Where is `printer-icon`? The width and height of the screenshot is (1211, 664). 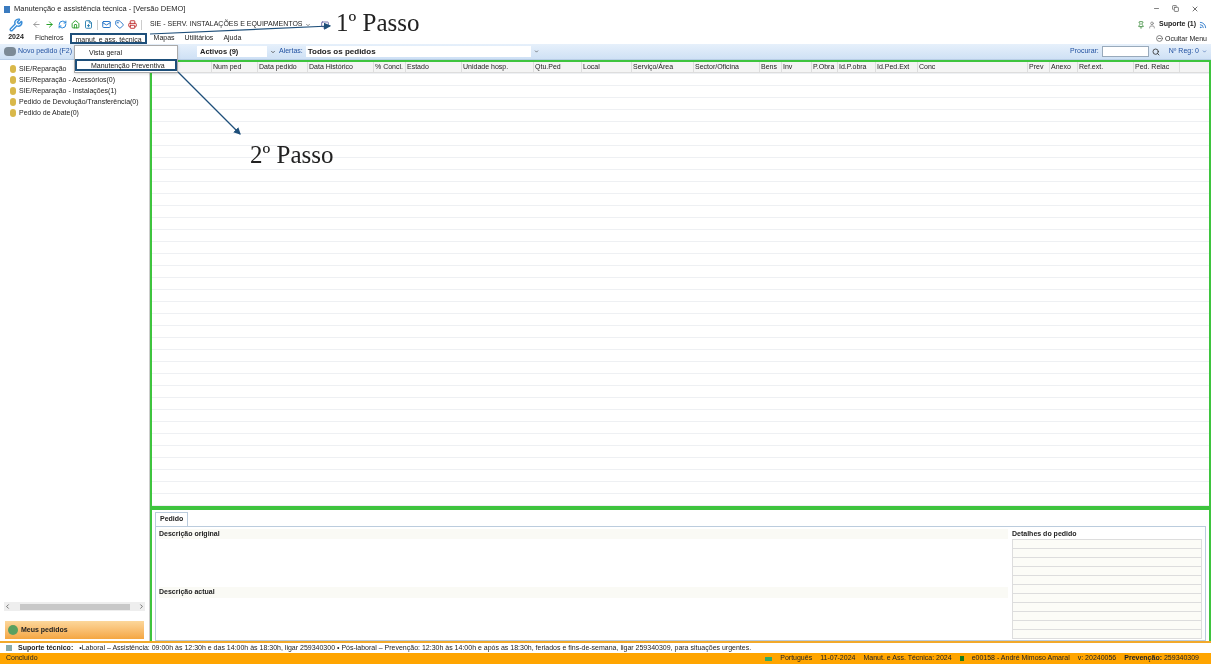
printer-icon is located at coordinates (132, 25).